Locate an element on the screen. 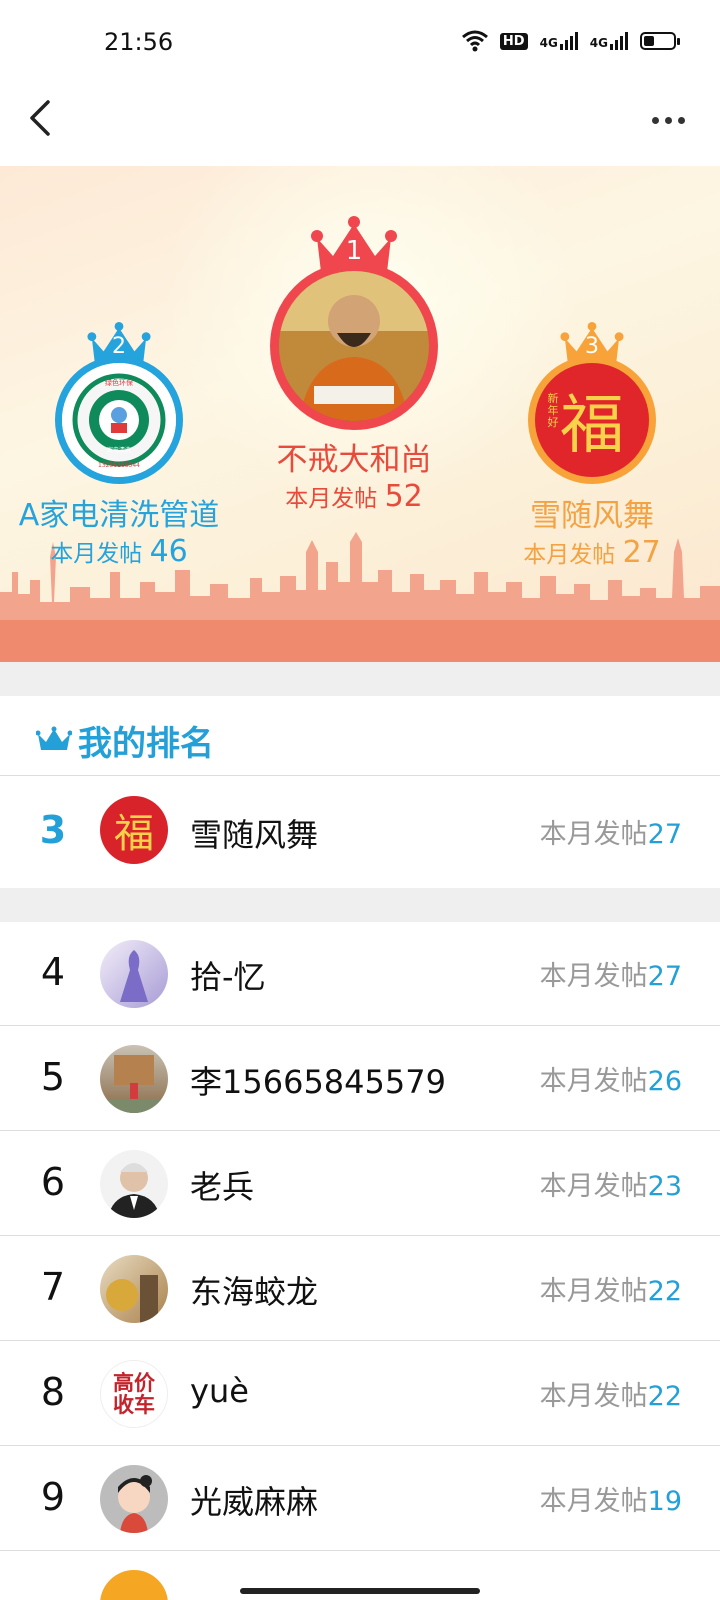 The image size is (720, 1600). user-name: 老兵 is located at coordinates (222, 1187).